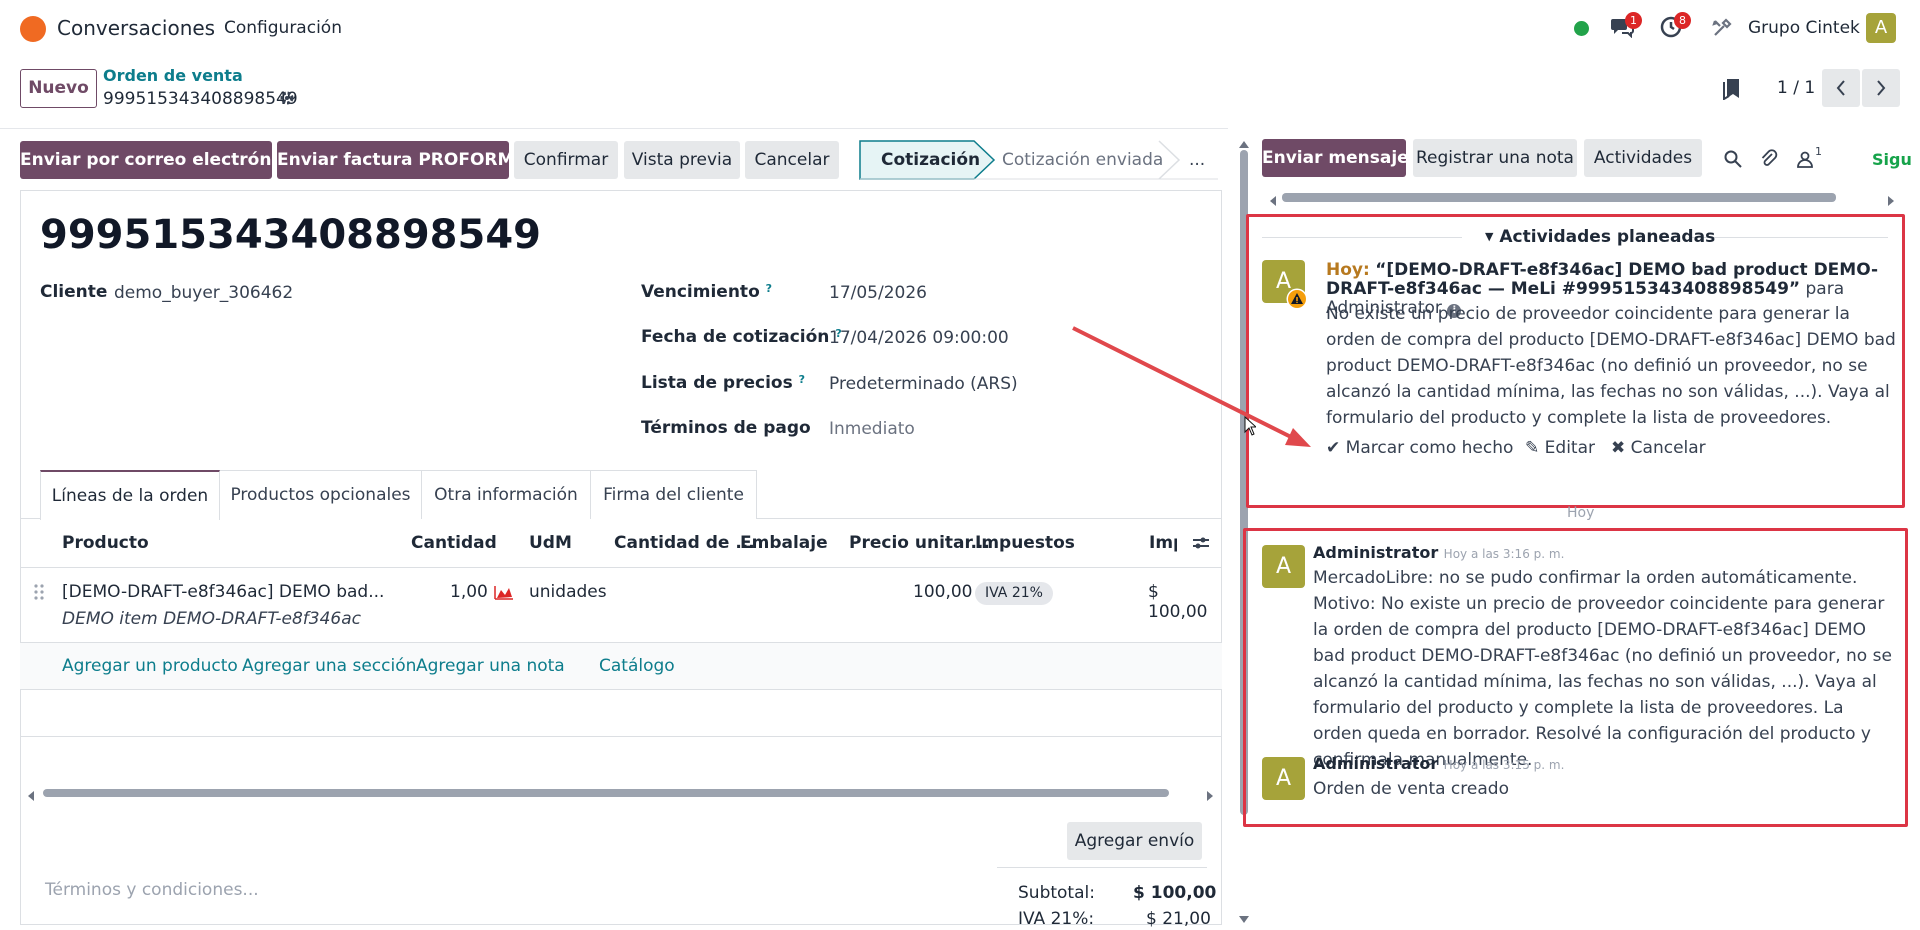 The image size is (1920, 930). What do you see at coordinates (1805, 159) in the screenshot?
I see `followers-icon` at bounding box center [1805, 159].